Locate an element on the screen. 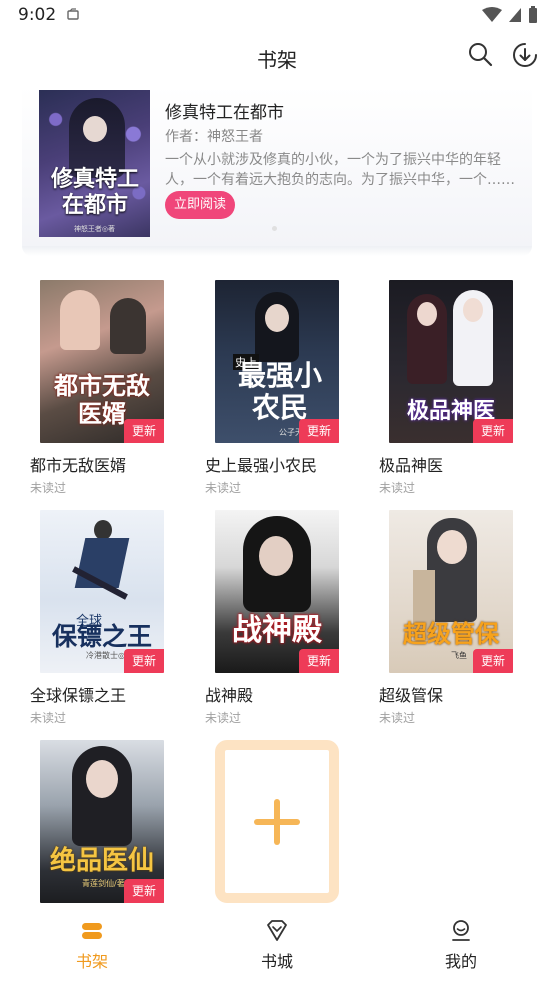  book-title: 都市无敌医婿 is located at coordinates (78, 464).